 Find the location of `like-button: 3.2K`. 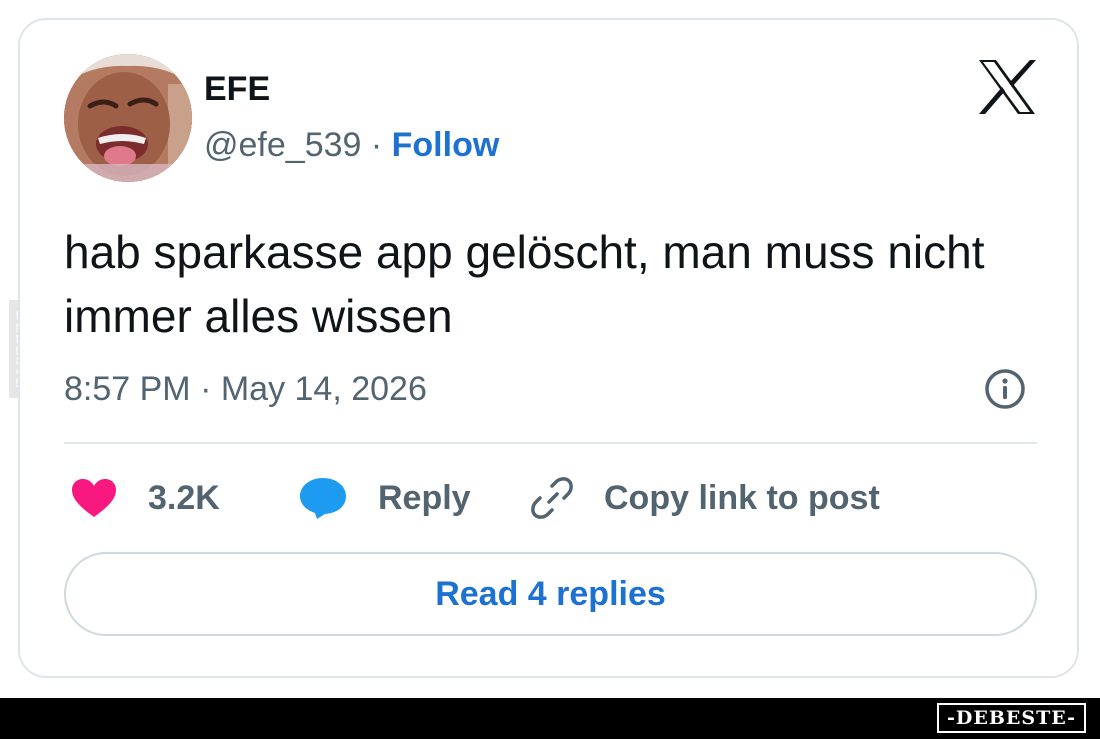

like-button: 3.2K is located at coordinates (145, 498).